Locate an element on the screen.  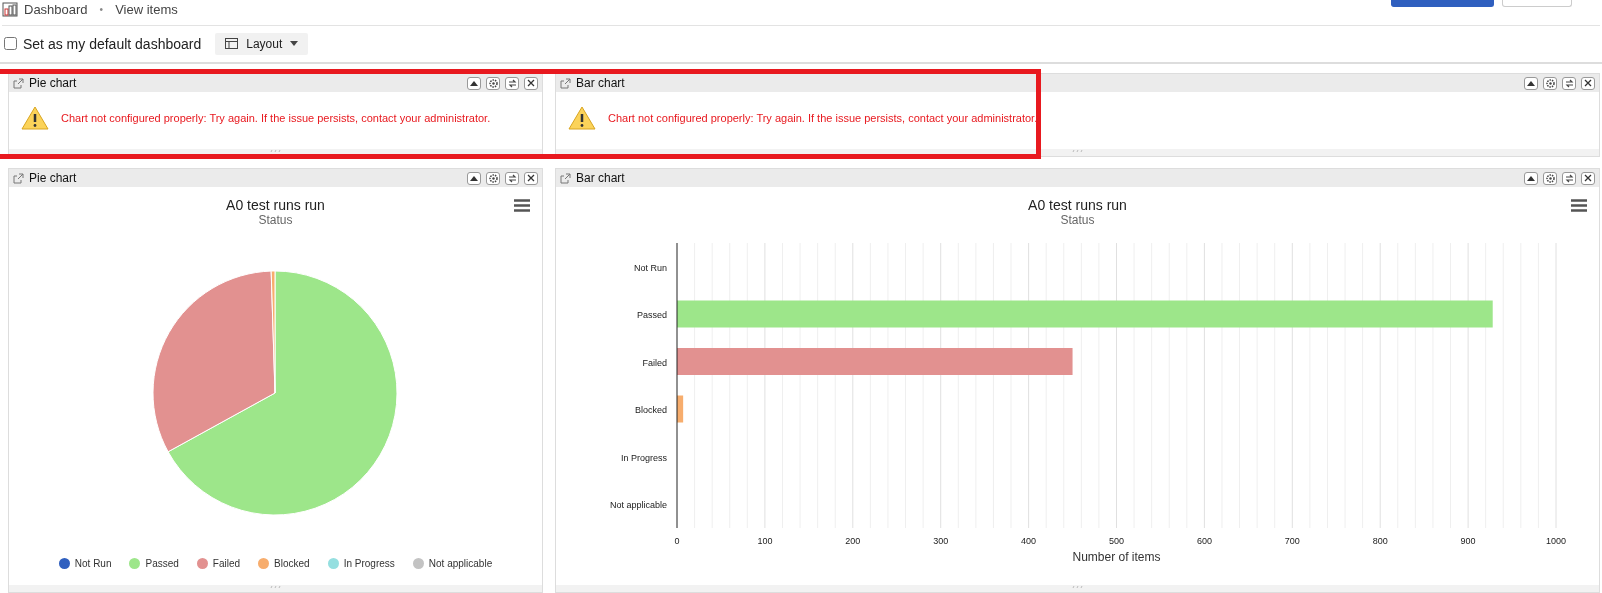
category-label: Failed is located at coordinates (654, 362).